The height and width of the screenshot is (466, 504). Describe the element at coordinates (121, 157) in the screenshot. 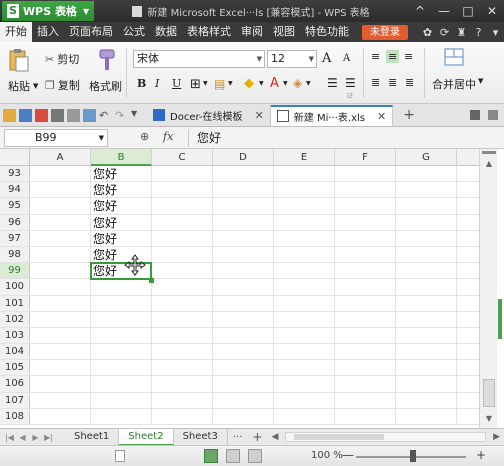

I see `column-header-selected: B` at that location.